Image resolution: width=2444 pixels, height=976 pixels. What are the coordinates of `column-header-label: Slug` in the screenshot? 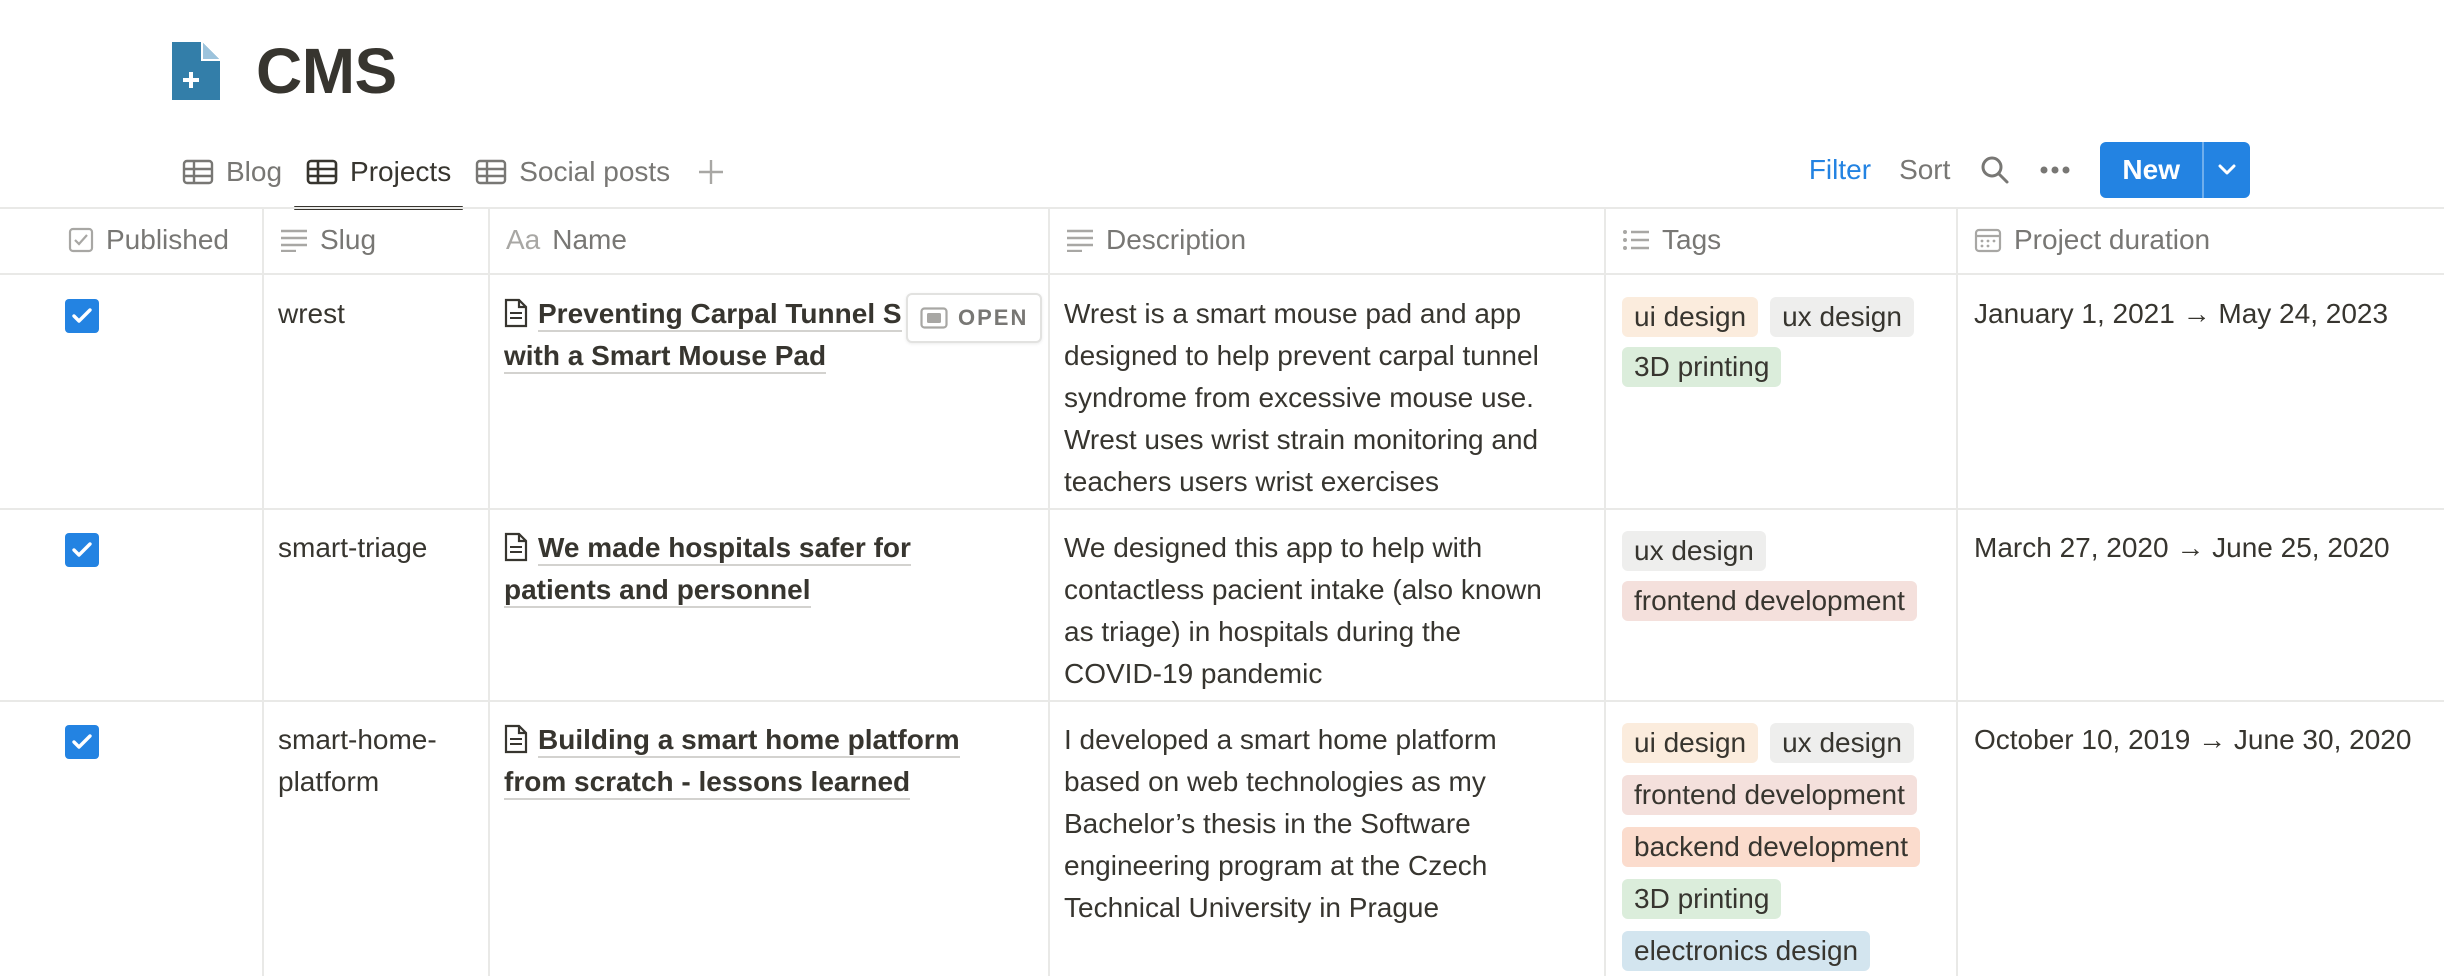 It's located at (348, 239).